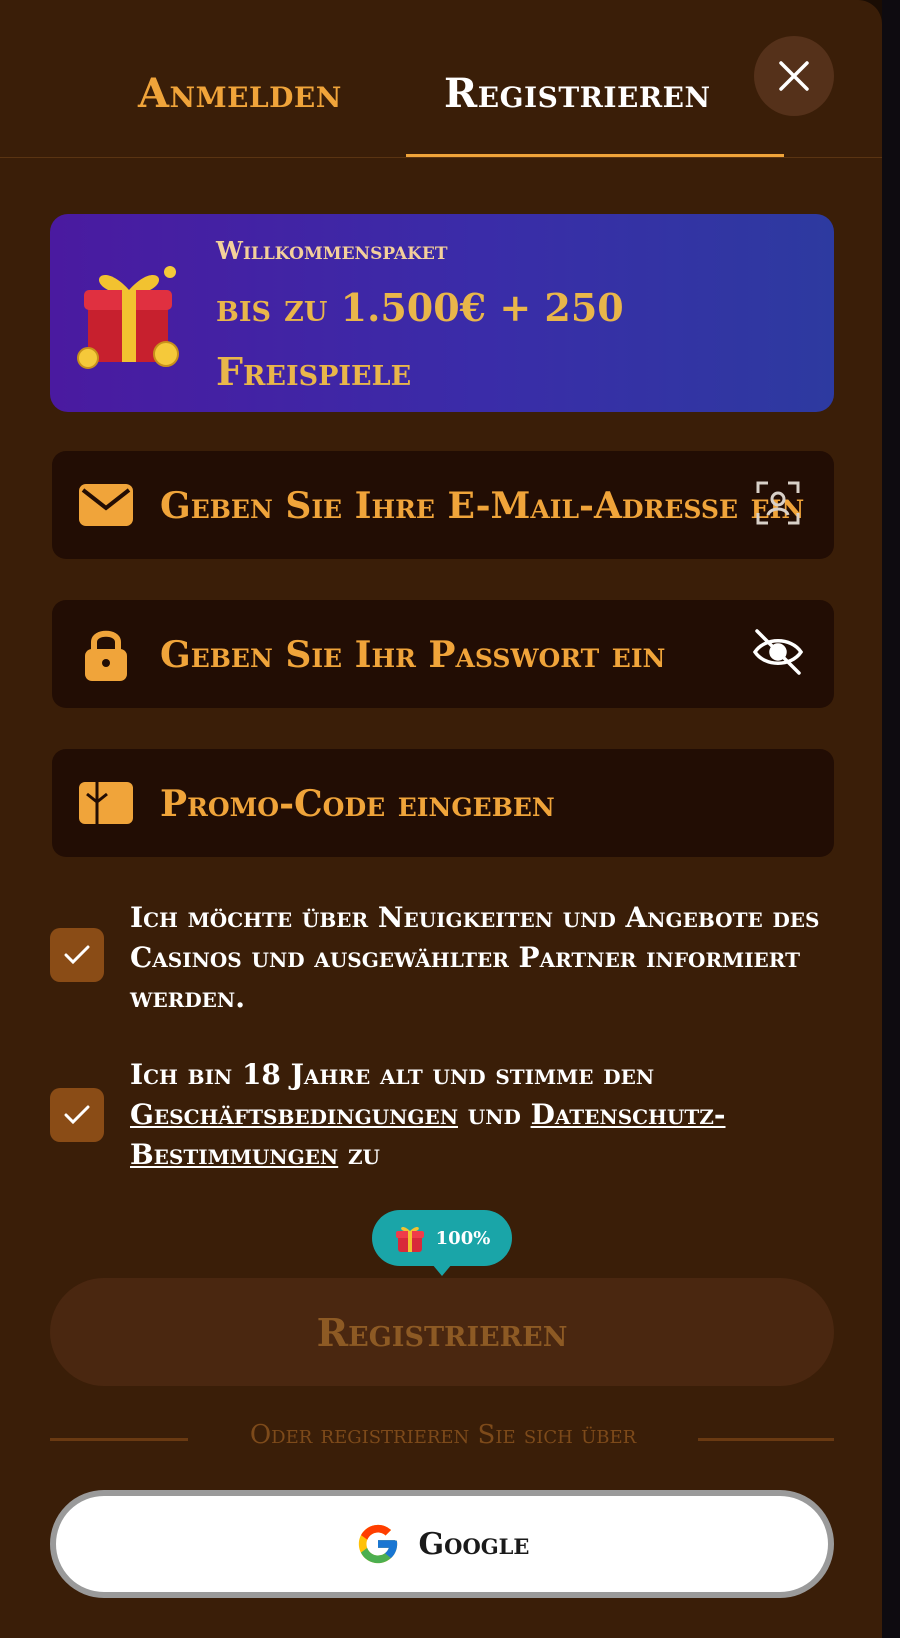 This screenshot has width=900, height=1638. I want to click on background-edge, so click(891, 819).